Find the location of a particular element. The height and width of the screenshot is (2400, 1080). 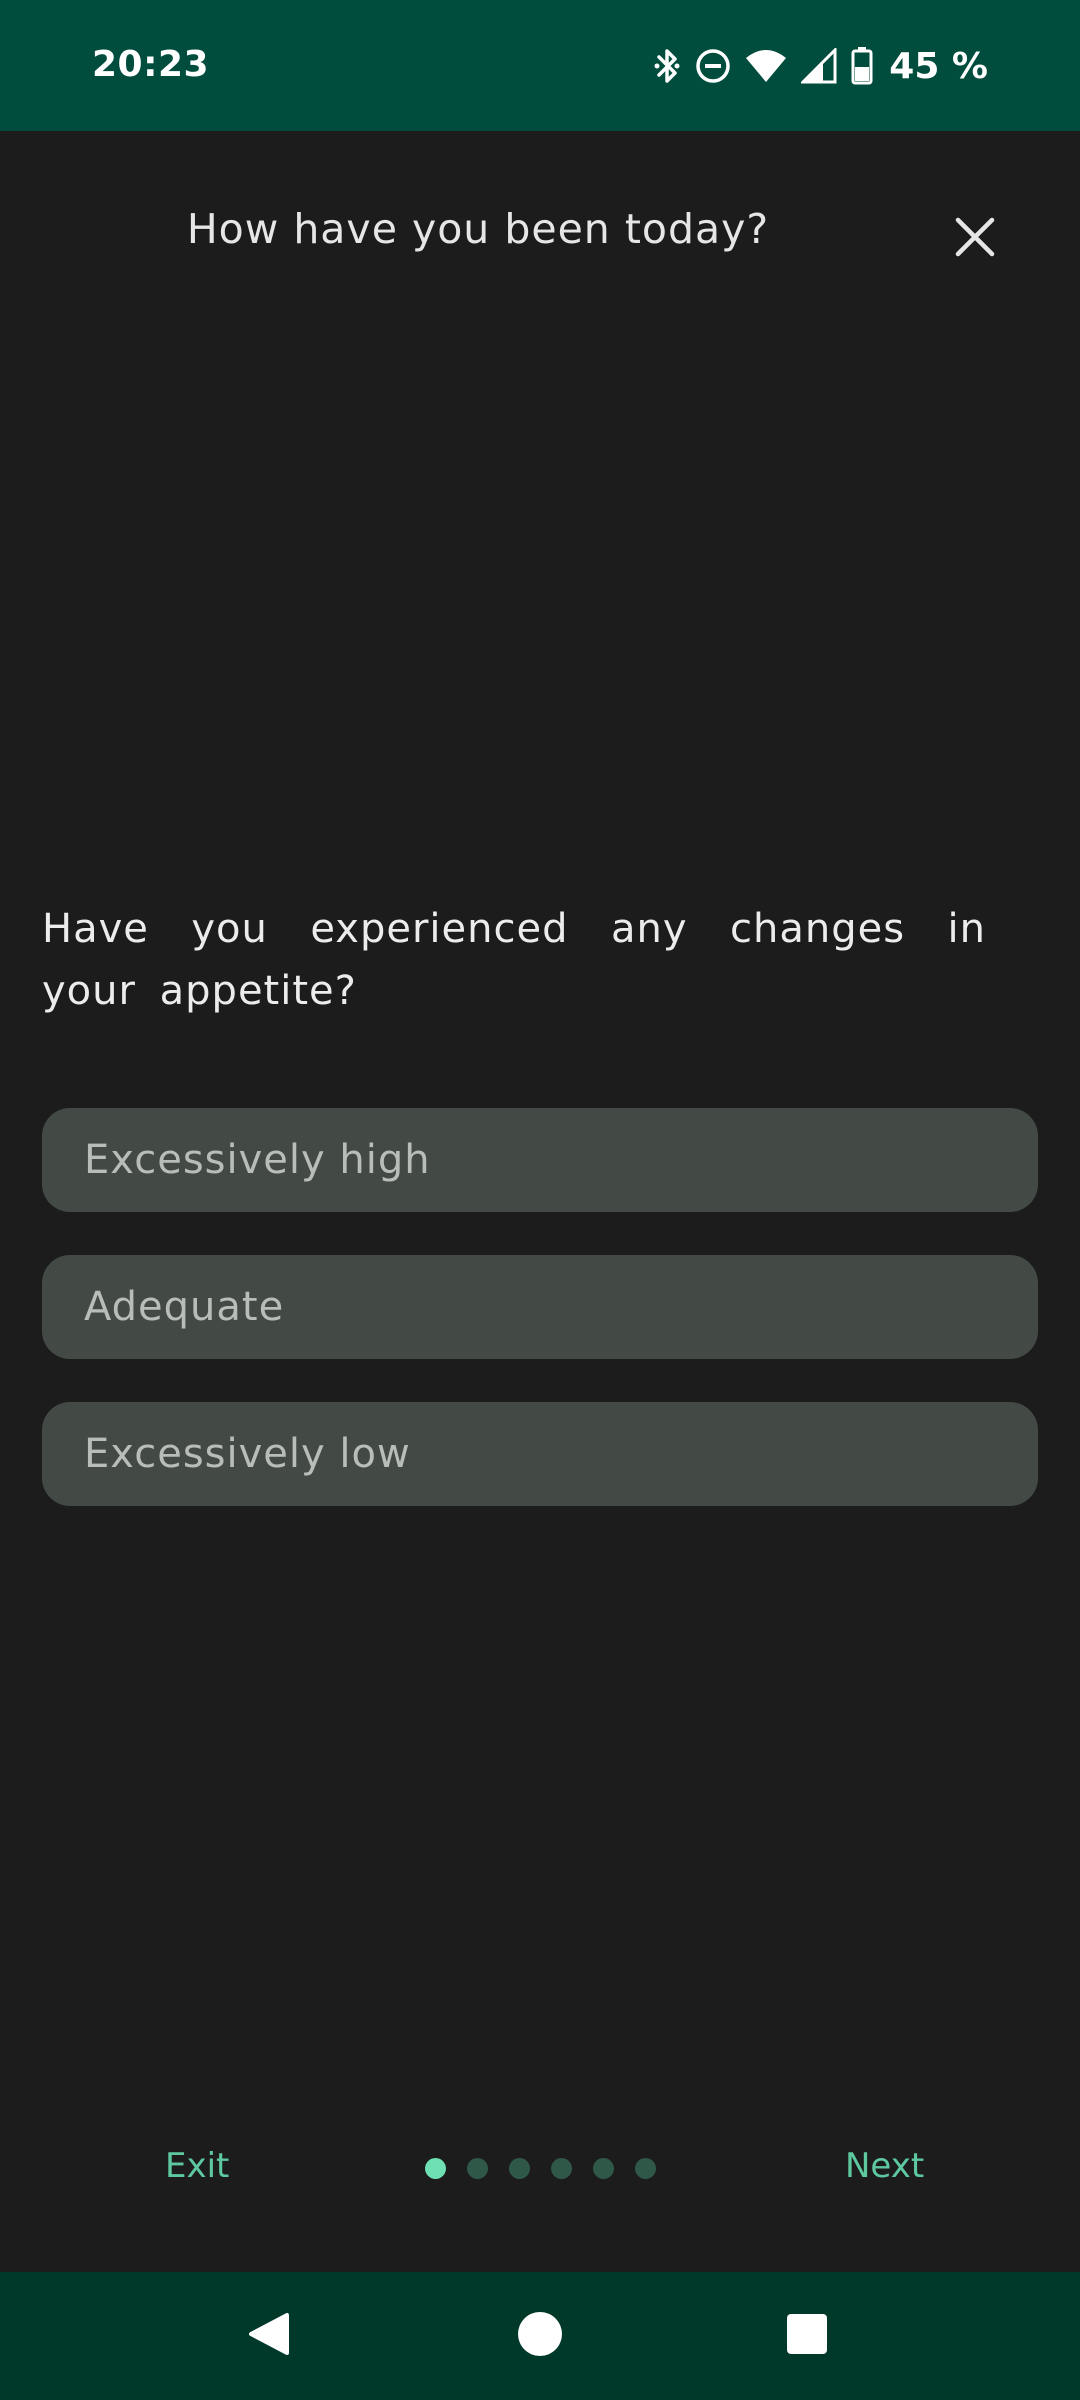

close-icon is located at coordinates (975, 239).